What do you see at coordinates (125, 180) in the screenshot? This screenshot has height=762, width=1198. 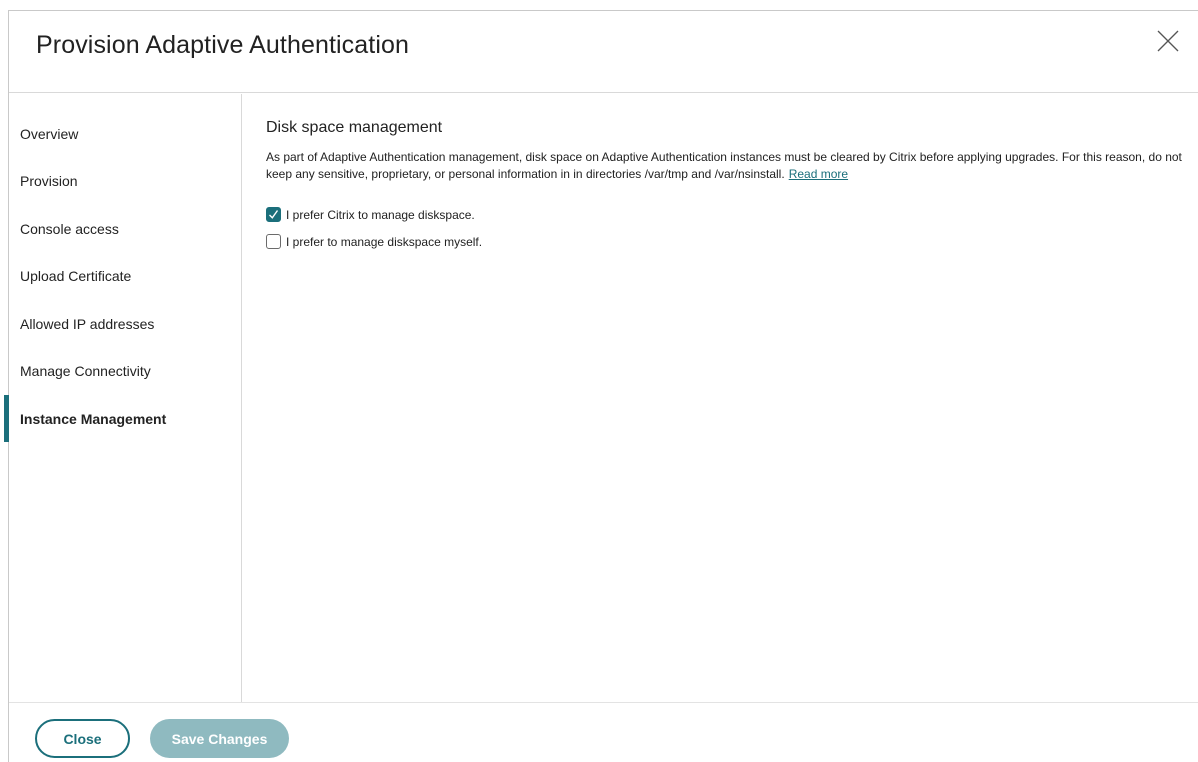 I see `sidebar-item-provision: Provision` at bounding box center [125, 180].